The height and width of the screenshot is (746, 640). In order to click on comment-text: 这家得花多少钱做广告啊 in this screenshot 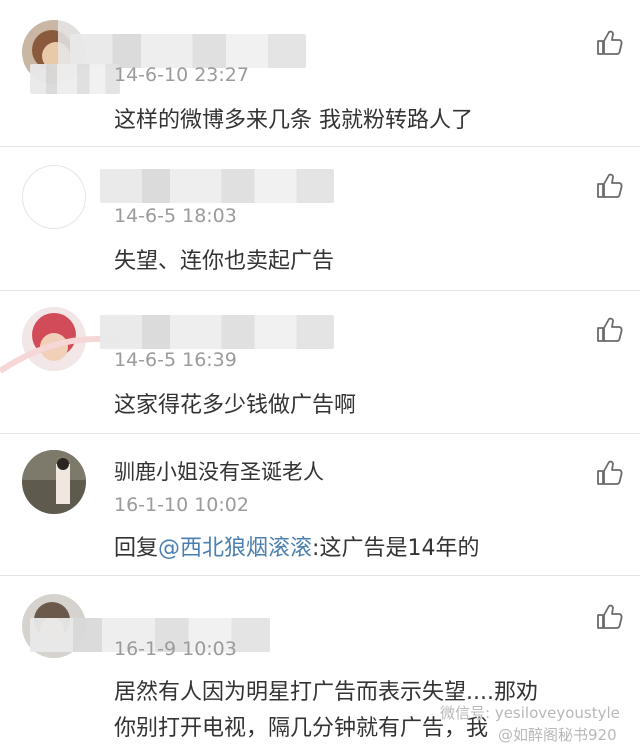, I will do `click(235, 405)`.